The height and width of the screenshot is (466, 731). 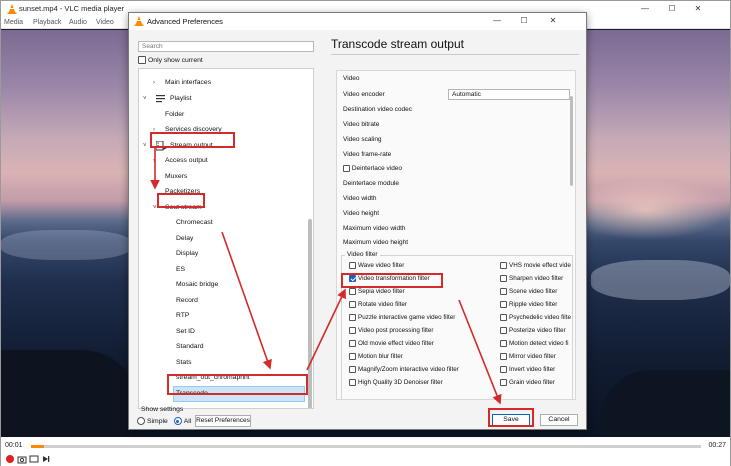 I want to click on tree-item-es: ES, so click(x=180, y=270).